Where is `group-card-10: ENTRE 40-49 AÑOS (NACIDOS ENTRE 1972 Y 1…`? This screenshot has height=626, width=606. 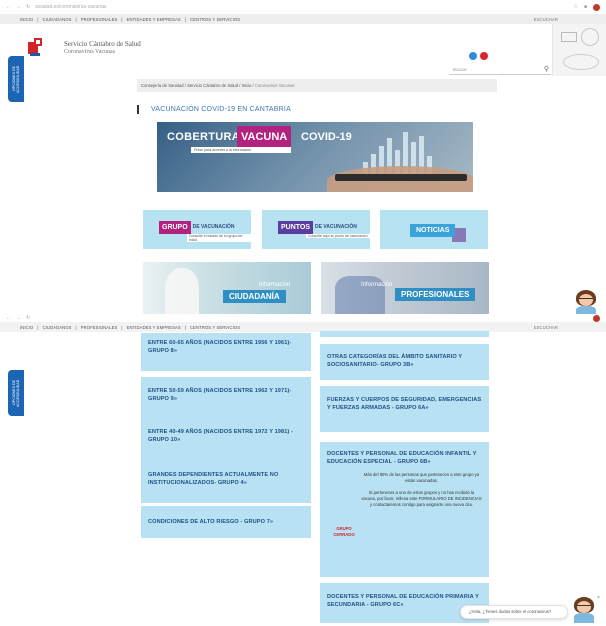 group-card-10: ENTRE 40-49 AÑOS (NACIDOS ENTRE 1972 Y 1… is located at coordinates (226, 441).